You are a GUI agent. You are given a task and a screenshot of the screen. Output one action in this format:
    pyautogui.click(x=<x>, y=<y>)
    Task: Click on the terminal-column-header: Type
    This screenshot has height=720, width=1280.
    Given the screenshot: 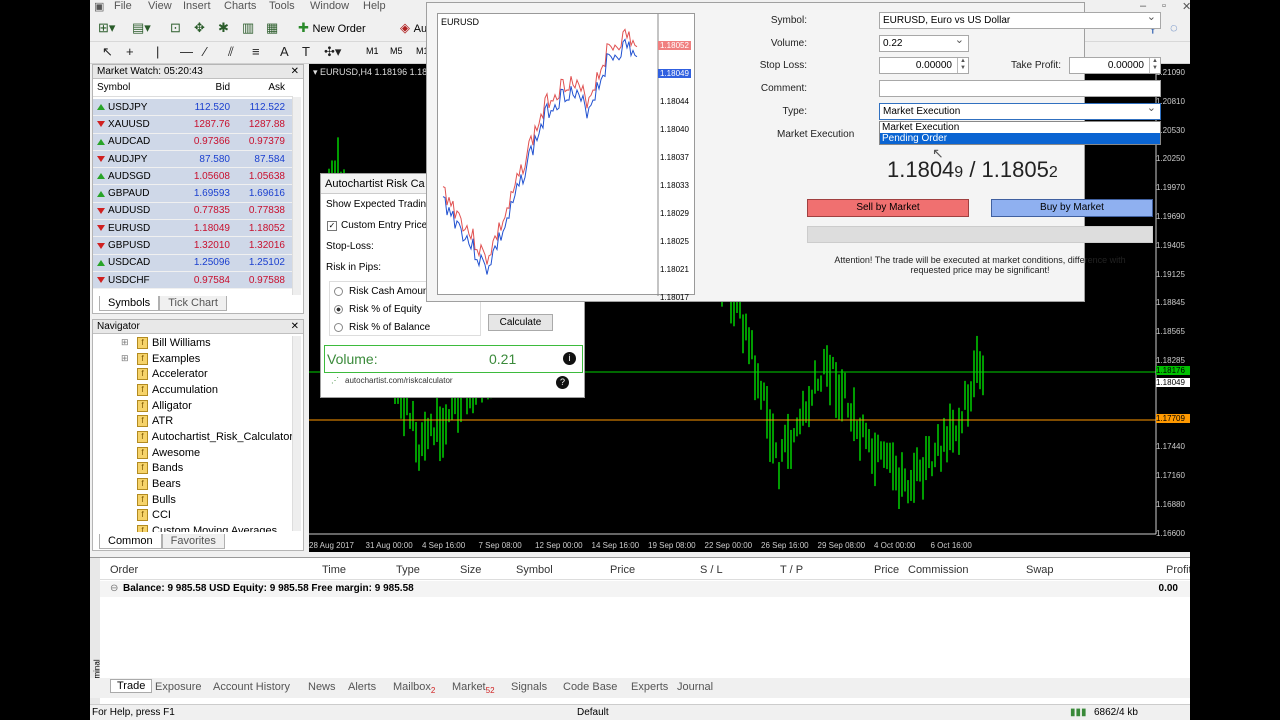 What is the action you would take?
    pyautogui.click(x=408, y=570)
    